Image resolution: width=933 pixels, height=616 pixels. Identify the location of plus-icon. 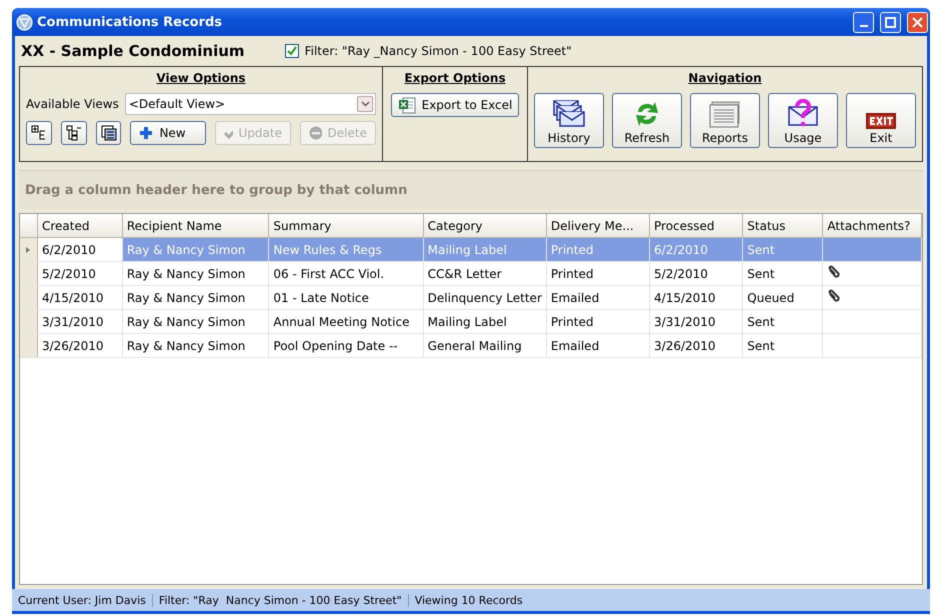
(146, 133).